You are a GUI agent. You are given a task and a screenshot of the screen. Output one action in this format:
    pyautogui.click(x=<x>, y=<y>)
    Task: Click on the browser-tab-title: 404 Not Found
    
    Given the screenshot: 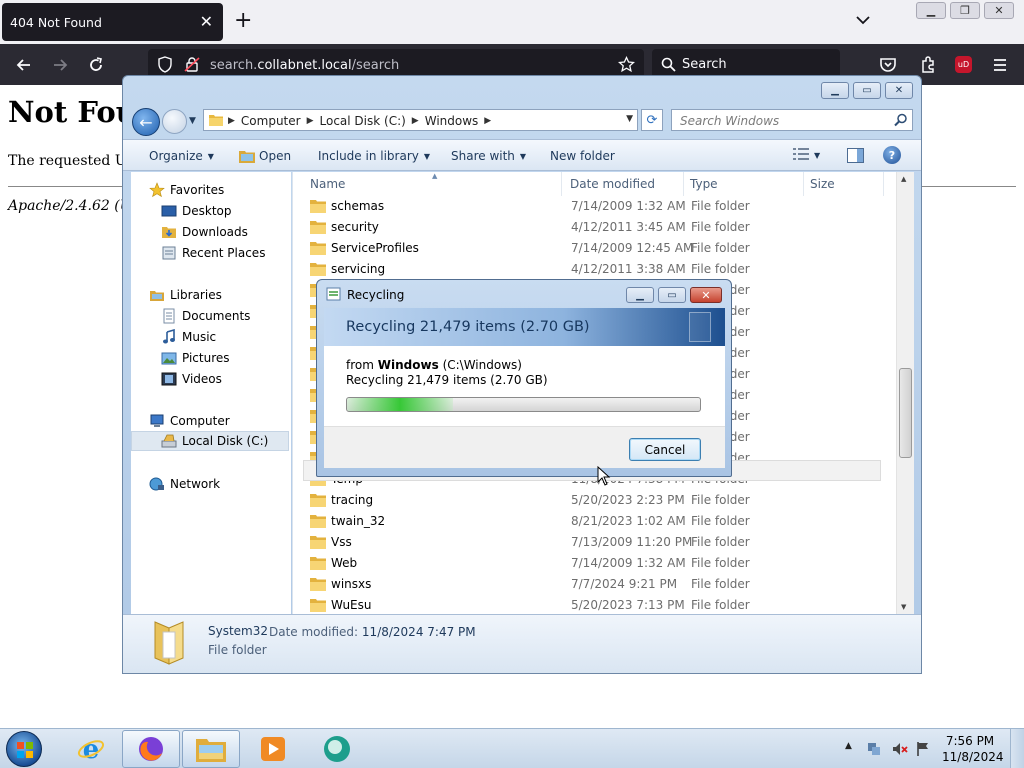 What is the action you would take?
    pyautogui.click(x=56, y=22)
    